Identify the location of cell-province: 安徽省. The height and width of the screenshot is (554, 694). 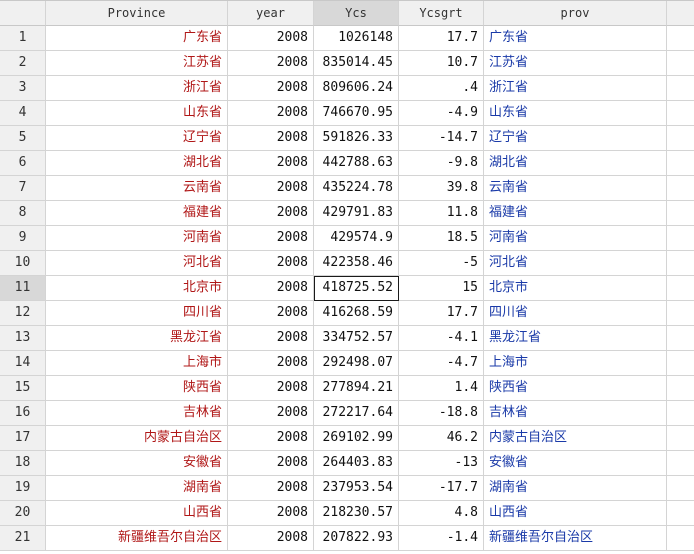
(137, 463).